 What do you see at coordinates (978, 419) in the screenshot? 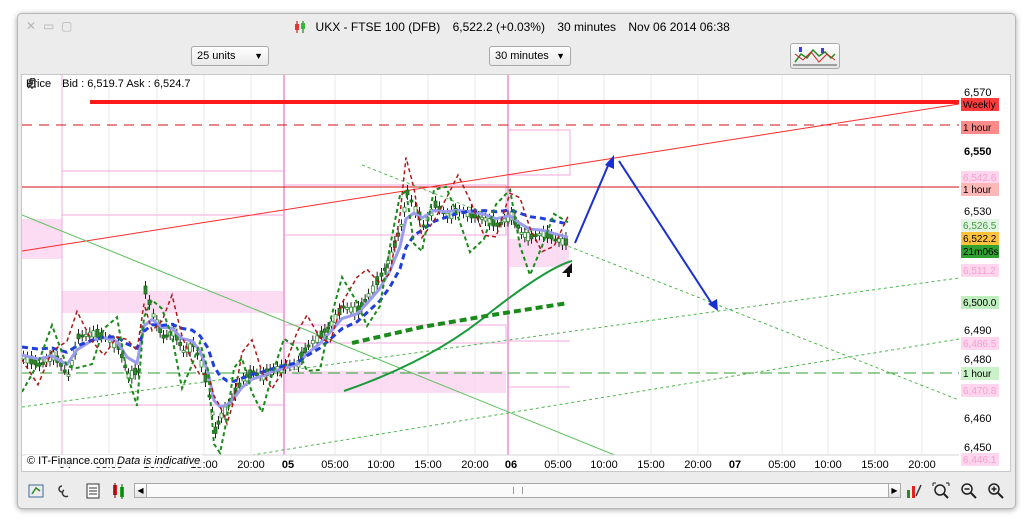
I see `price-axis-label: 6,460` at bounding box center [978, 419].